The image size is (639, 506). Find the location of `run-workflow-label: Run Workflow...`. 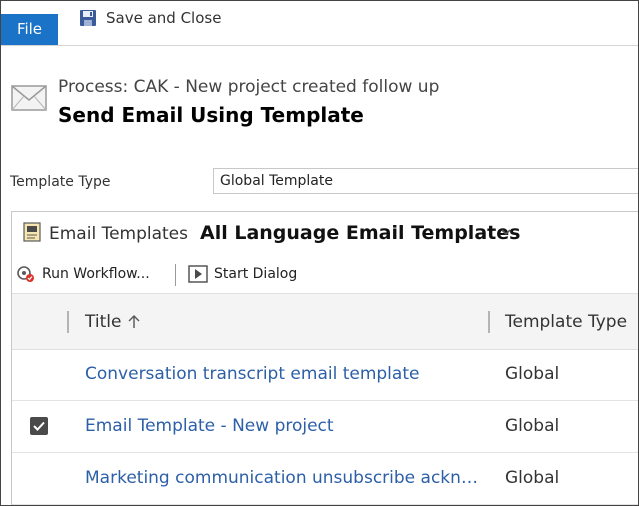

run-workflow-label: Run Workflow... is located at coordinates (96, 274).